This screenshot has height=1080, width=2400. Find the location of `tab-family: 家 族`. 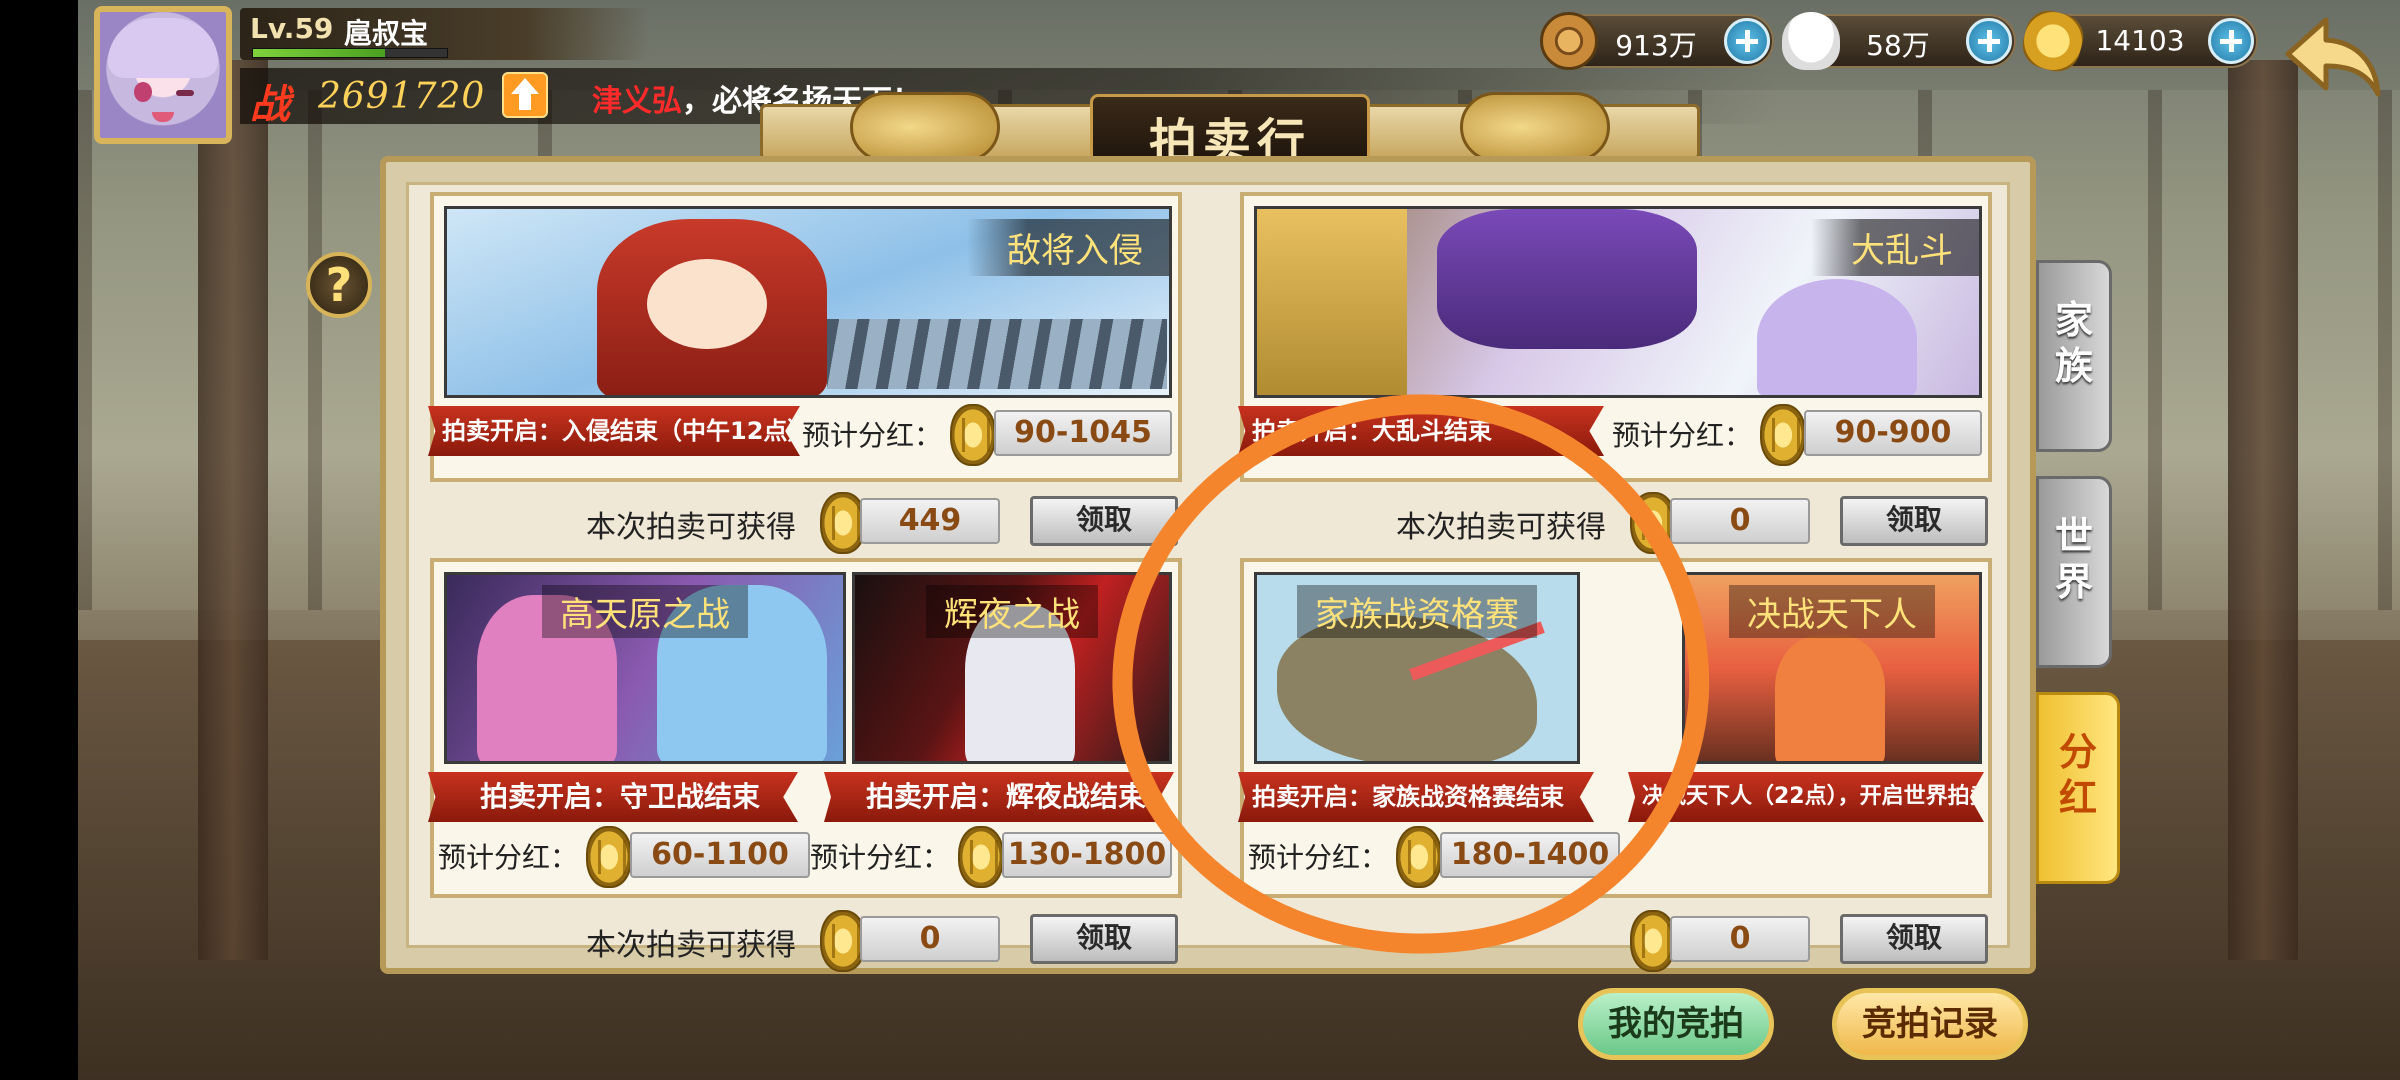

tab-family: 家 族 is located at coordinates (2074, 356).